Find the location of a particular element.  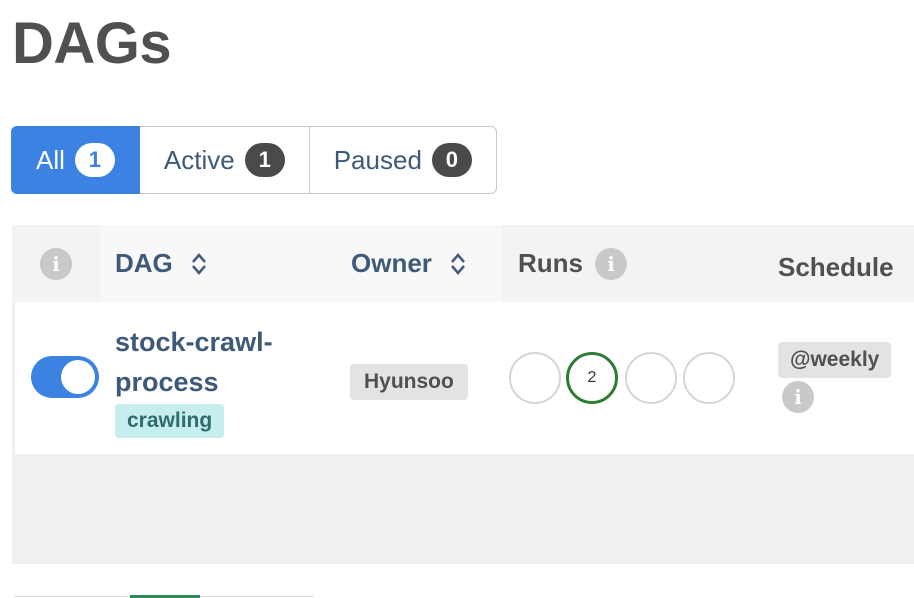

header-info-cell: i is located at coordinates (56, 263).